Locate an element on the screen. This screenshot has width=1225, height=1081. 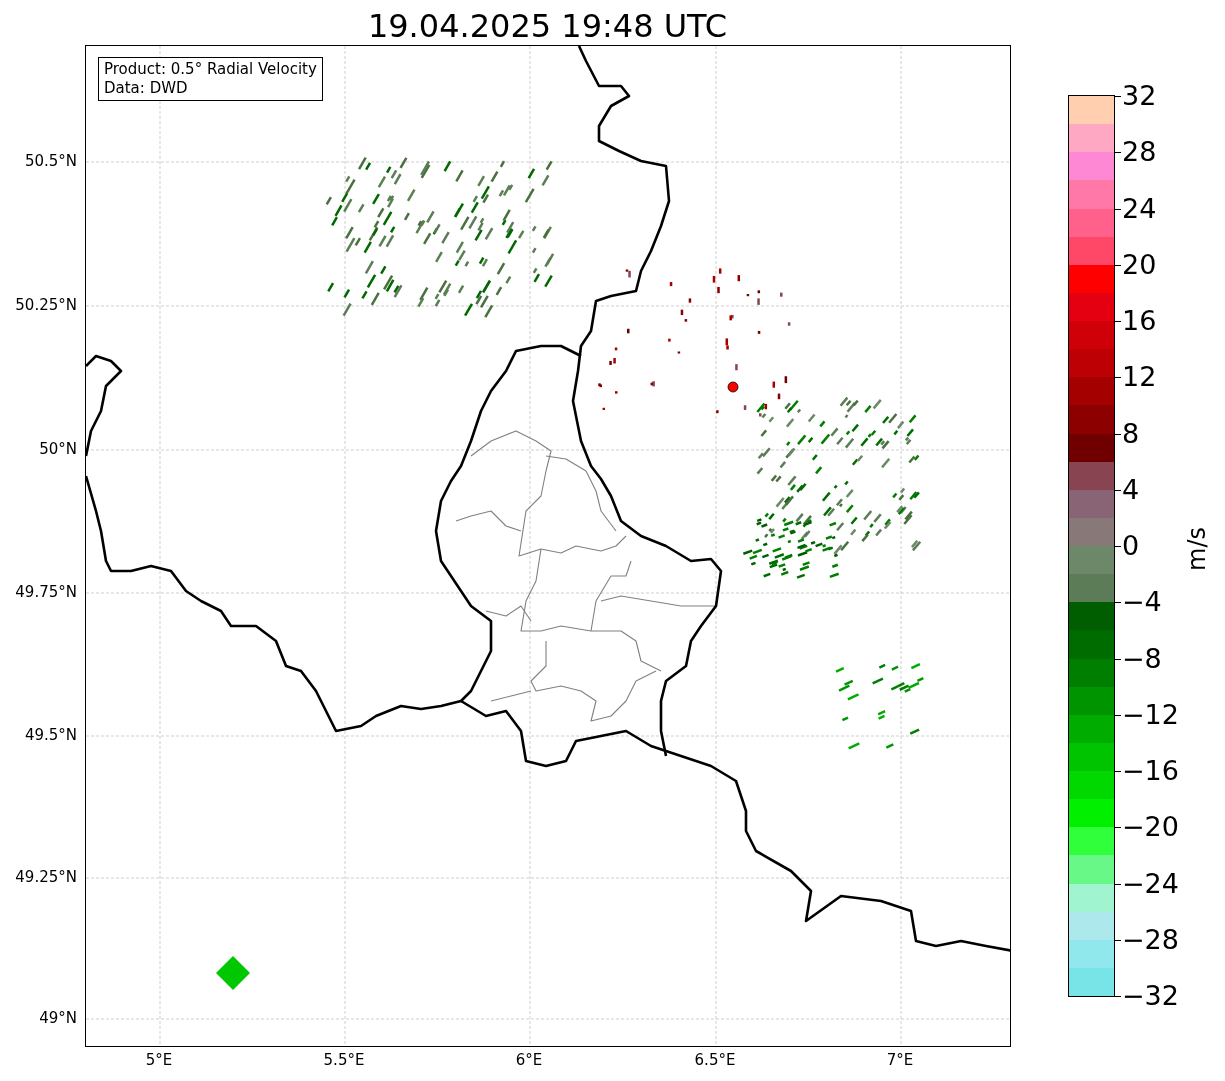
latitude-label: 49.75°N is located at coordinates (46, 592).